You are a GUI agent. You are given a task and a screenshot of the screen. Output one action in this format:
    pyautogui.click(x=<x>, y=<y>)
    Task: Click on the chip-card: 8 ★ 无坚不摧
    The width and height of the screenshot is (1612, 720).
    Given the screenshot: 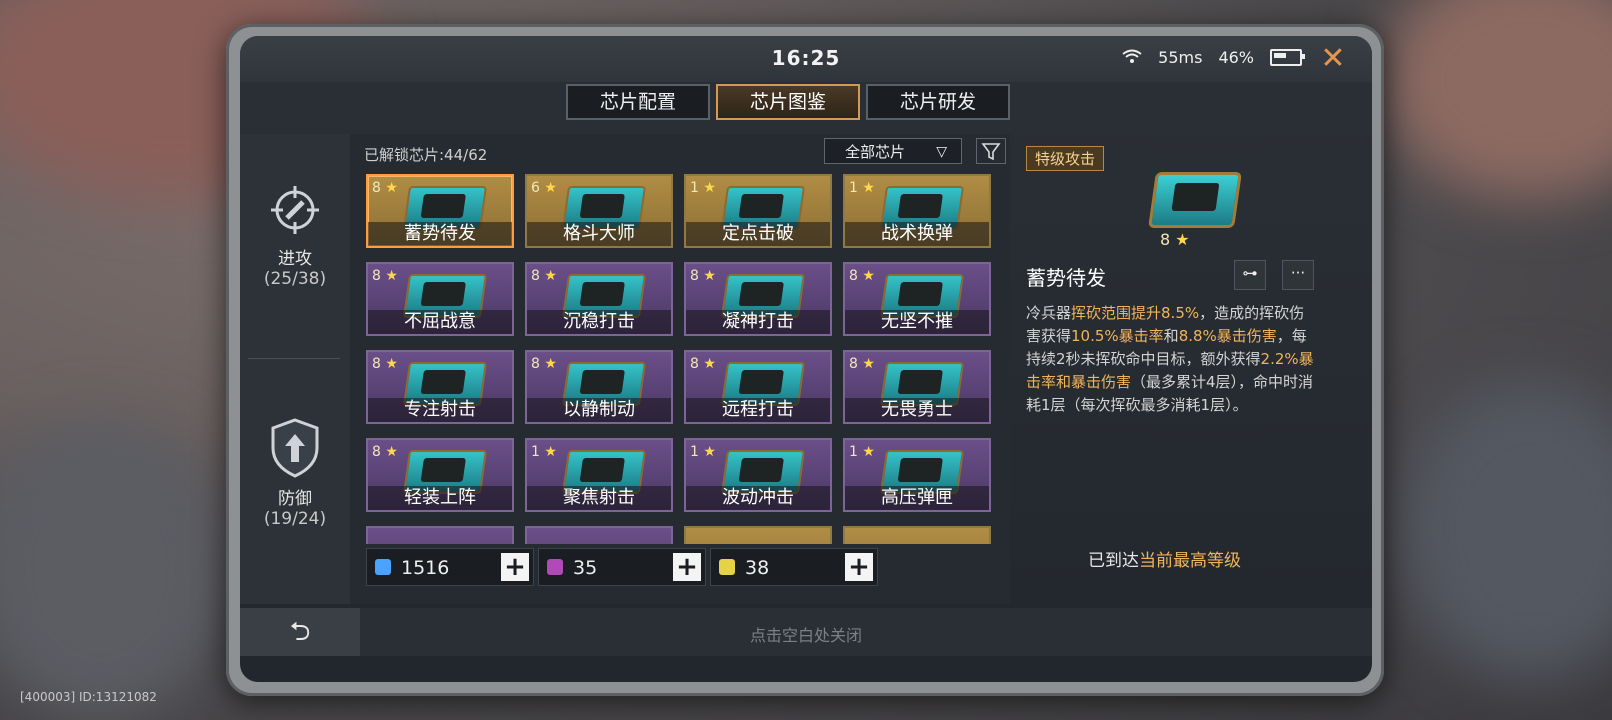 What is the action you would take?
    pyautogui.click(x=917, y=299)
    